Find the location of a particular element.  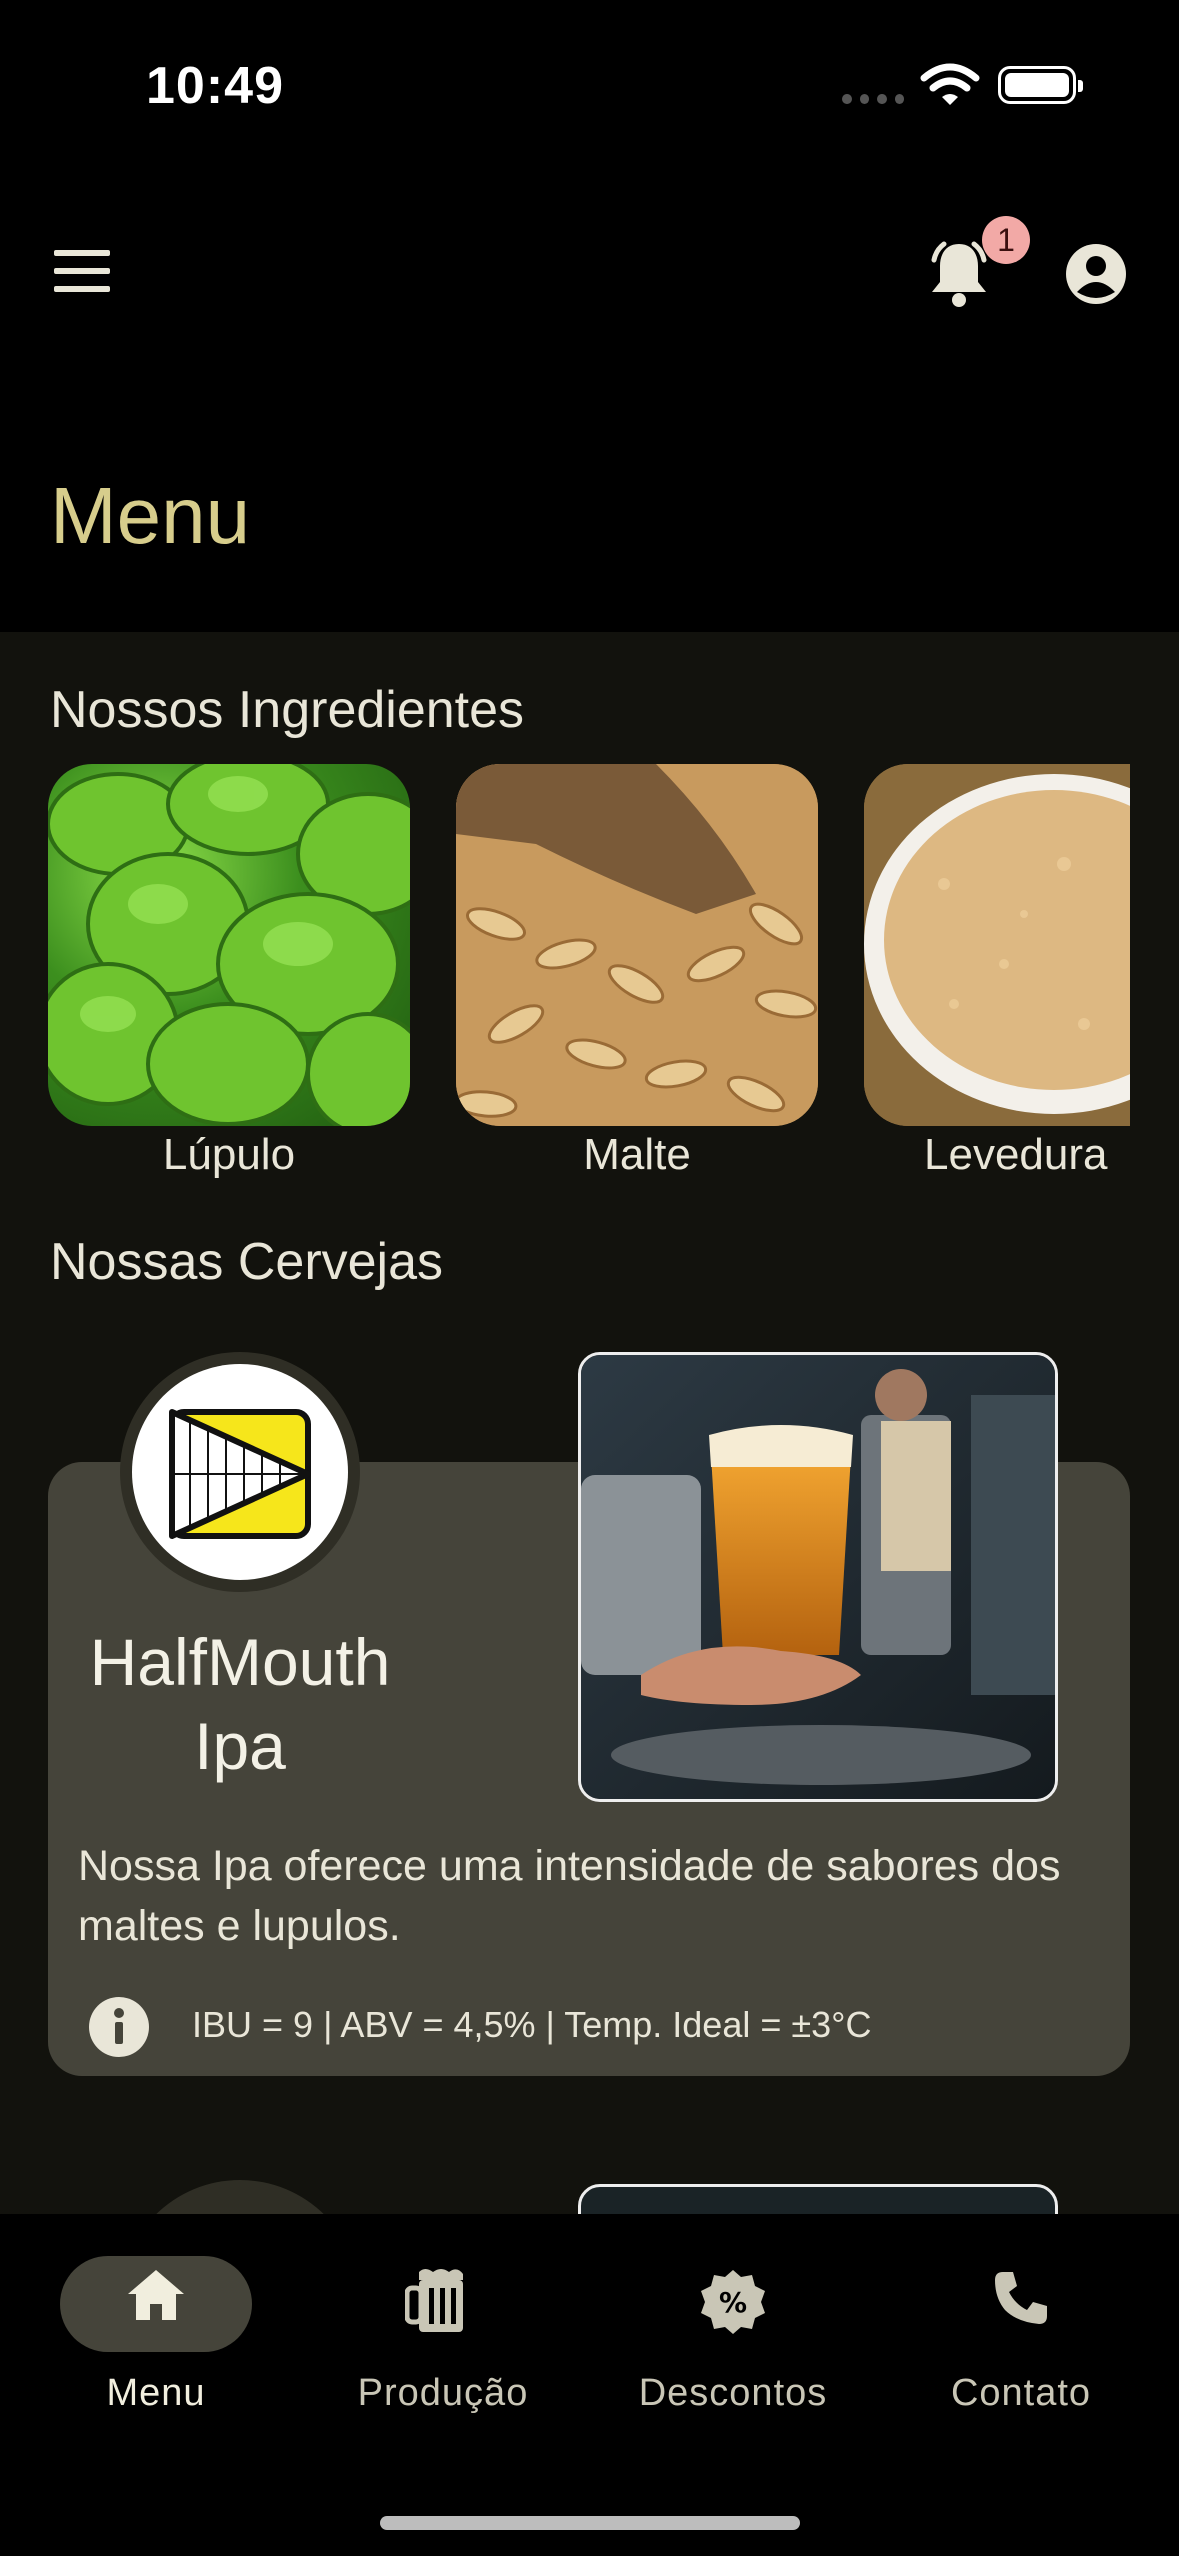

nav-item-descontos: % Descontos is located at coordinates (733, 2332).